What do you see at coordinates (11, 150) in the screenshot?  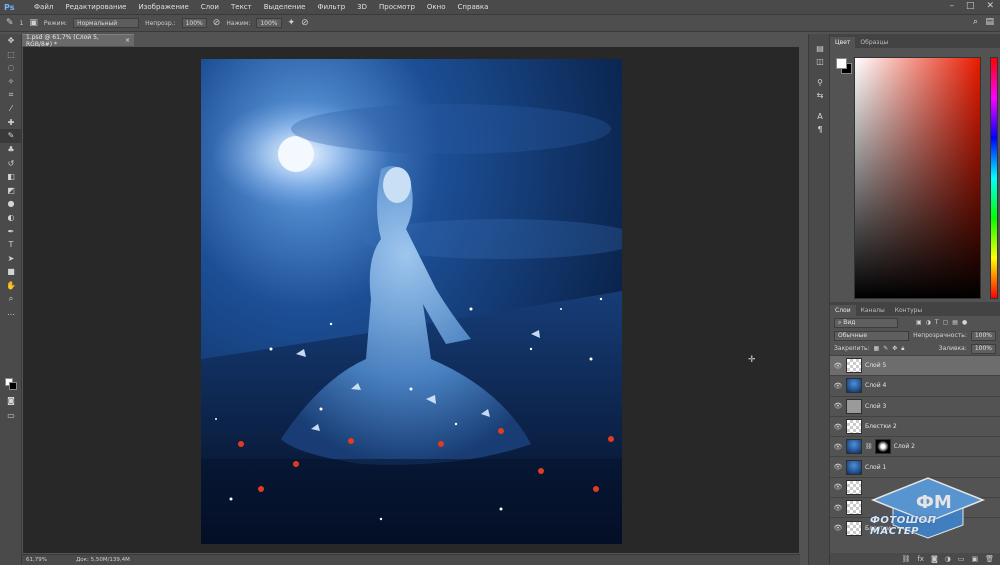 I see `clone-stamp-icon: ♣` at bounding box center [11, 150].